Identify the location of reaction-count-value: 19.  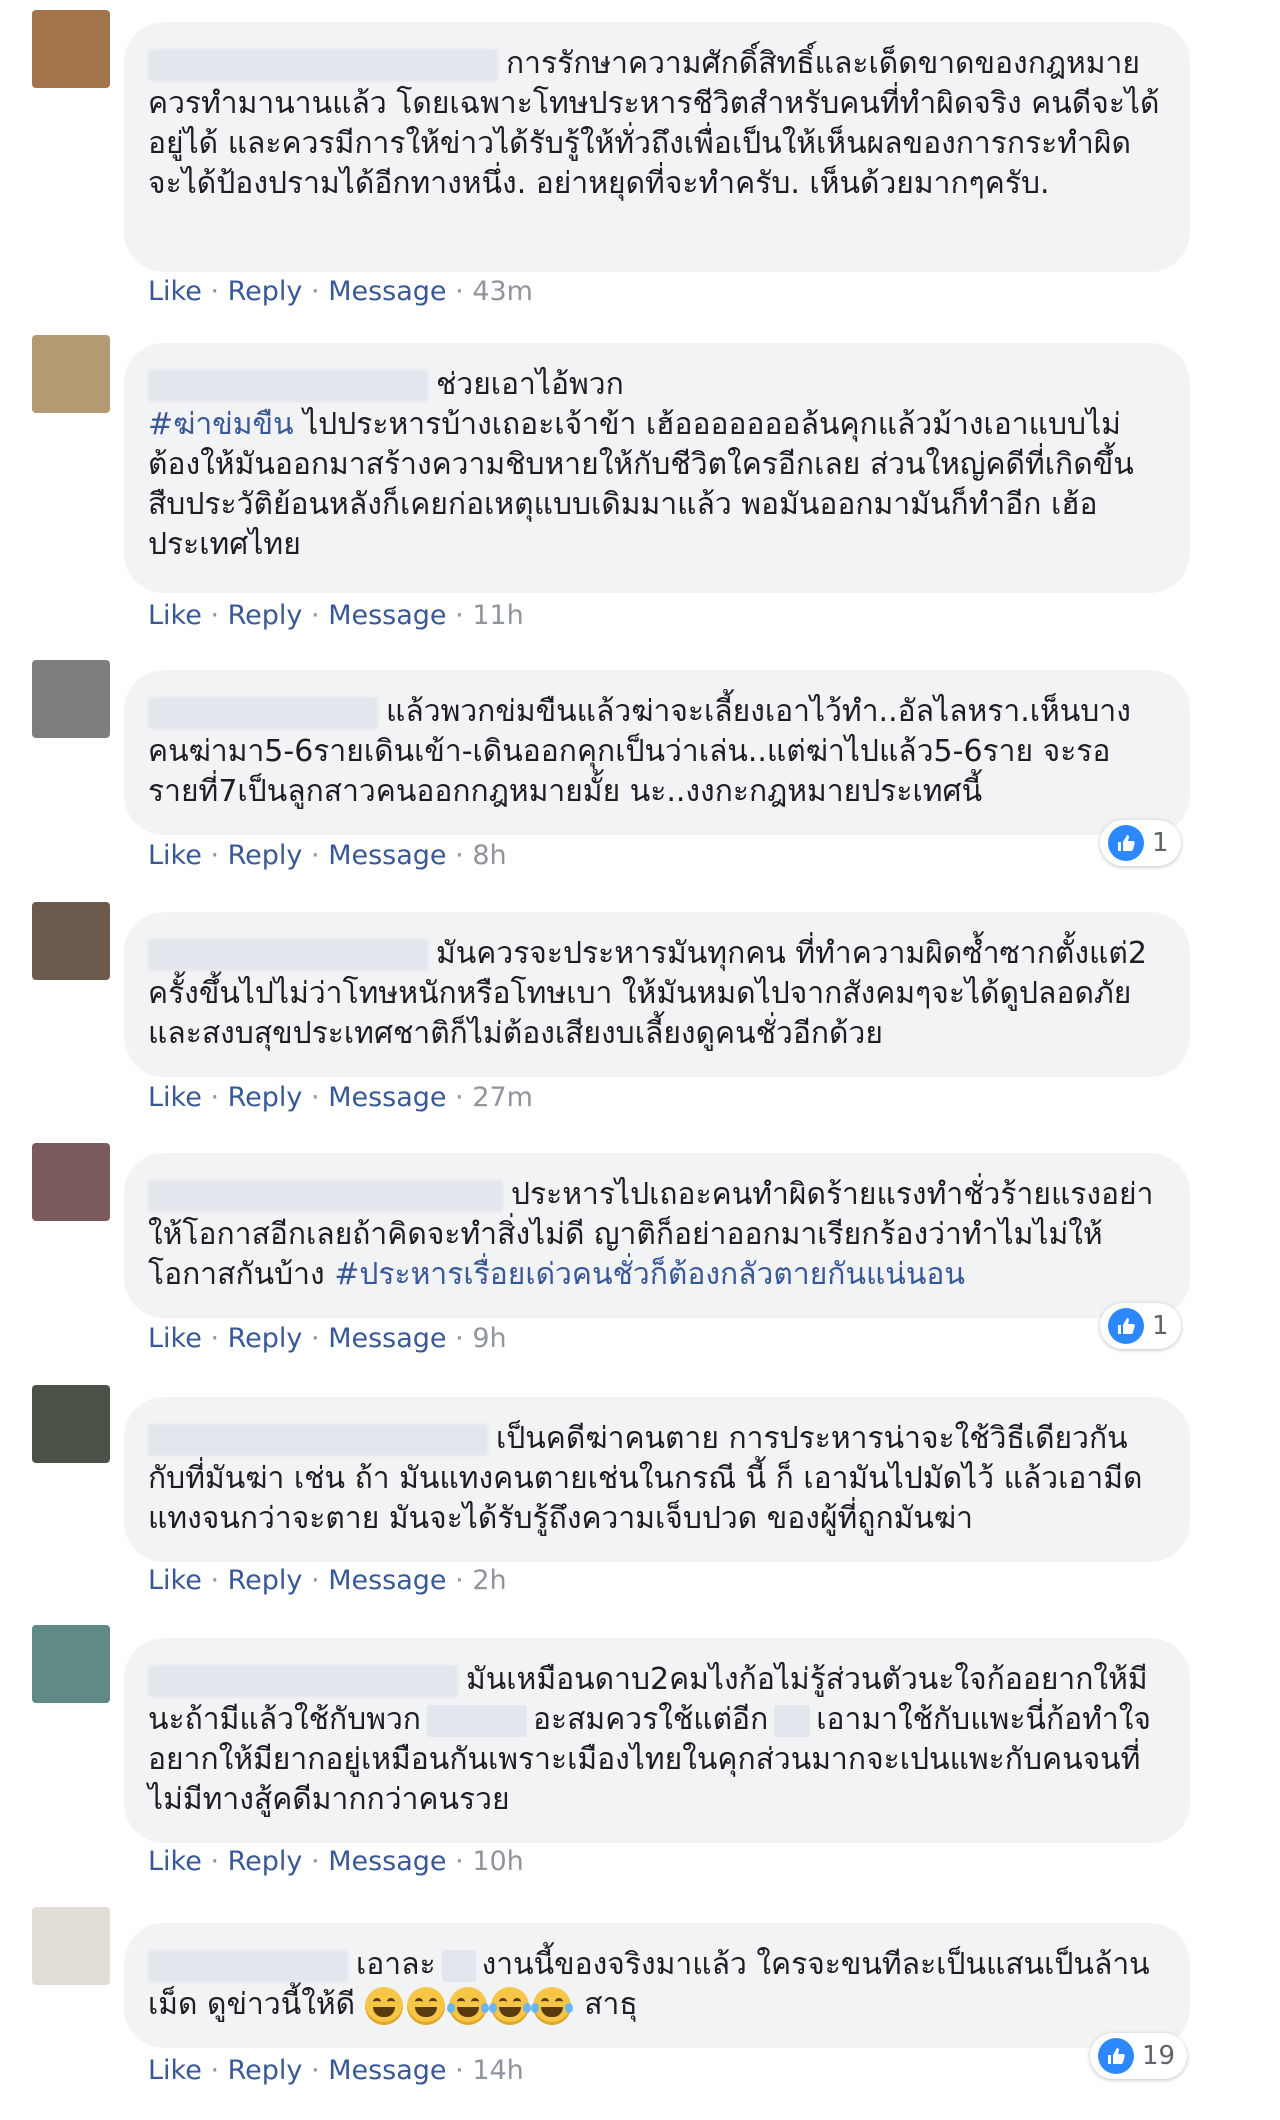
(1159, 2056).